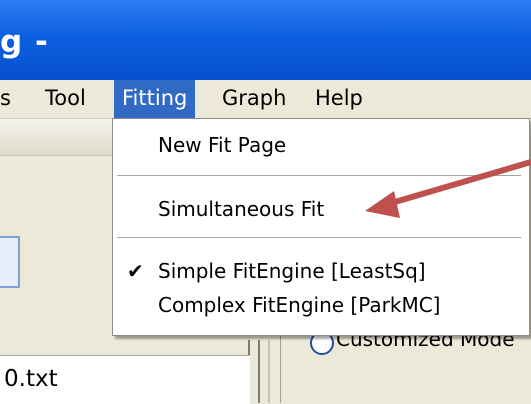 The image size is (531, 404). I want to click on window-title: g -, so click(24, 42).